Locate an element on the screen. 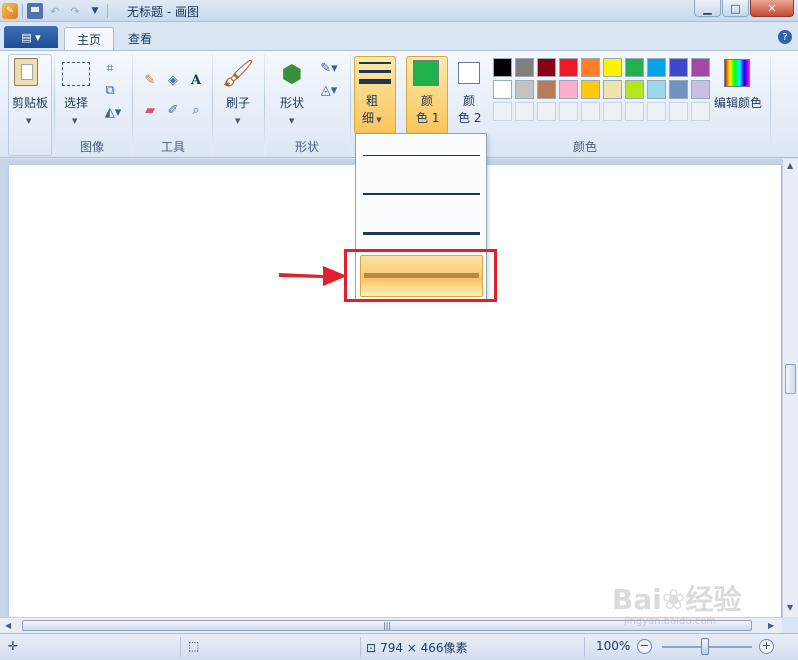 The height and width of the screenshot is (660, 798). undo-icon: ↶ is located at coordinates (55, 11).